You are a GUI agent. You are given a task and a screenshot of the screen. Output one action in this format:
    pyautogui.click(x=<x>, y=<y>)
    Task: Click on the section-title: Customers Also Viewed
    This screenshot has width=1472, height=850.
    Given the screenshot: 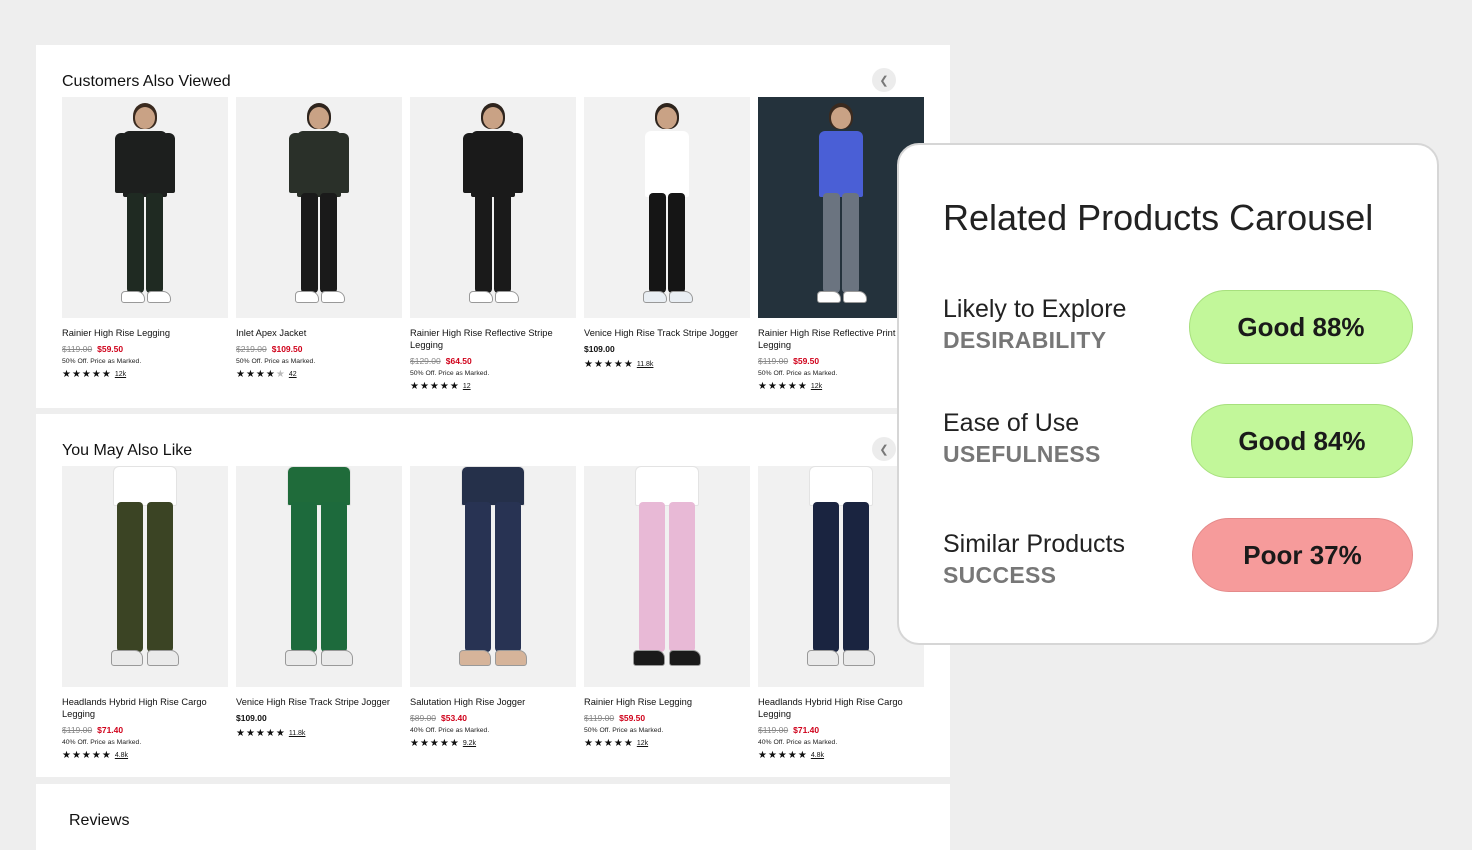 What is the action you would take?
    pyautogui.click(x=146, y=81)
    